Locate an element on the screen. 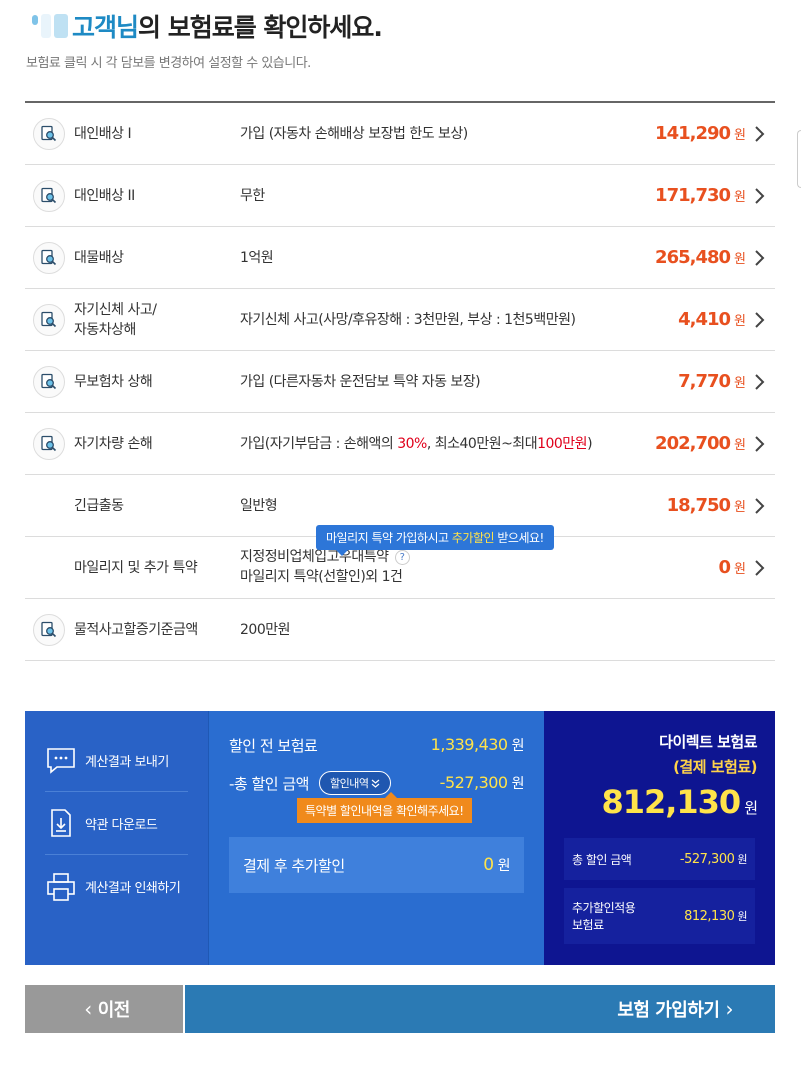 Image resolution: width=801 pixels, height=1073 pixels. page-subtitle: 보험료 클릭 시 각 담보를 변경하여 설정할 수 있습니다. is located at coordinates (168, 63).